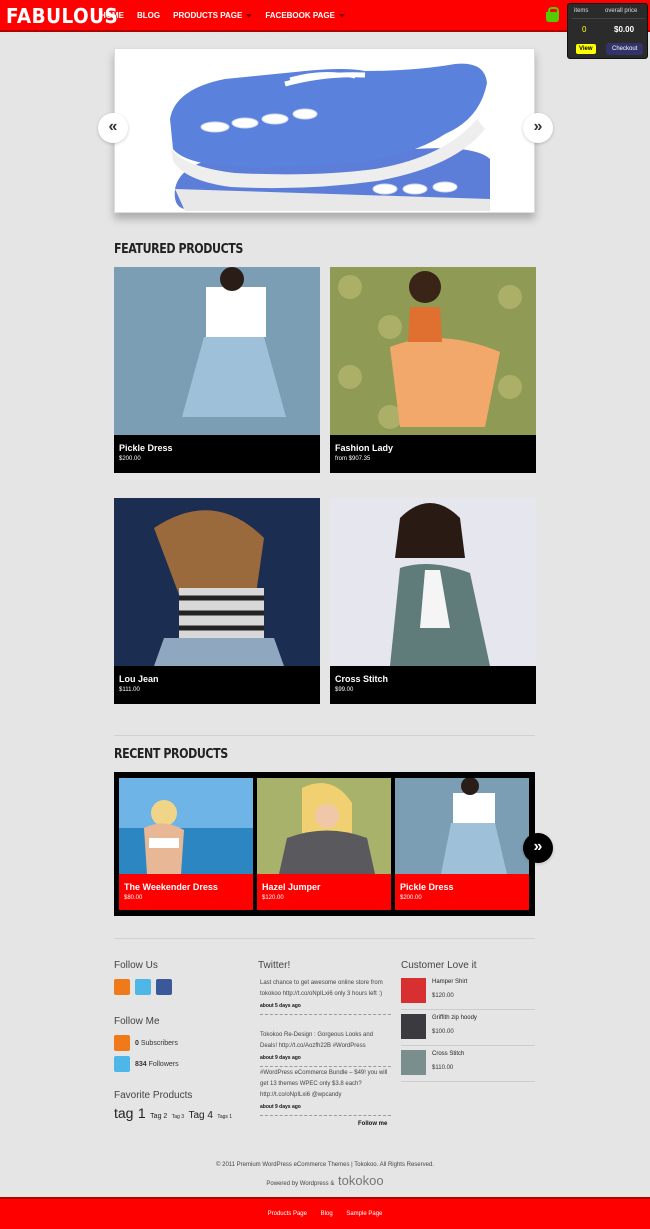 This screenshot has height=1229, width=650. Describe the element at coordinates (212, 15) in the screenshot. I see `nav-products-page: PRODUCTS PAGE` at that location.